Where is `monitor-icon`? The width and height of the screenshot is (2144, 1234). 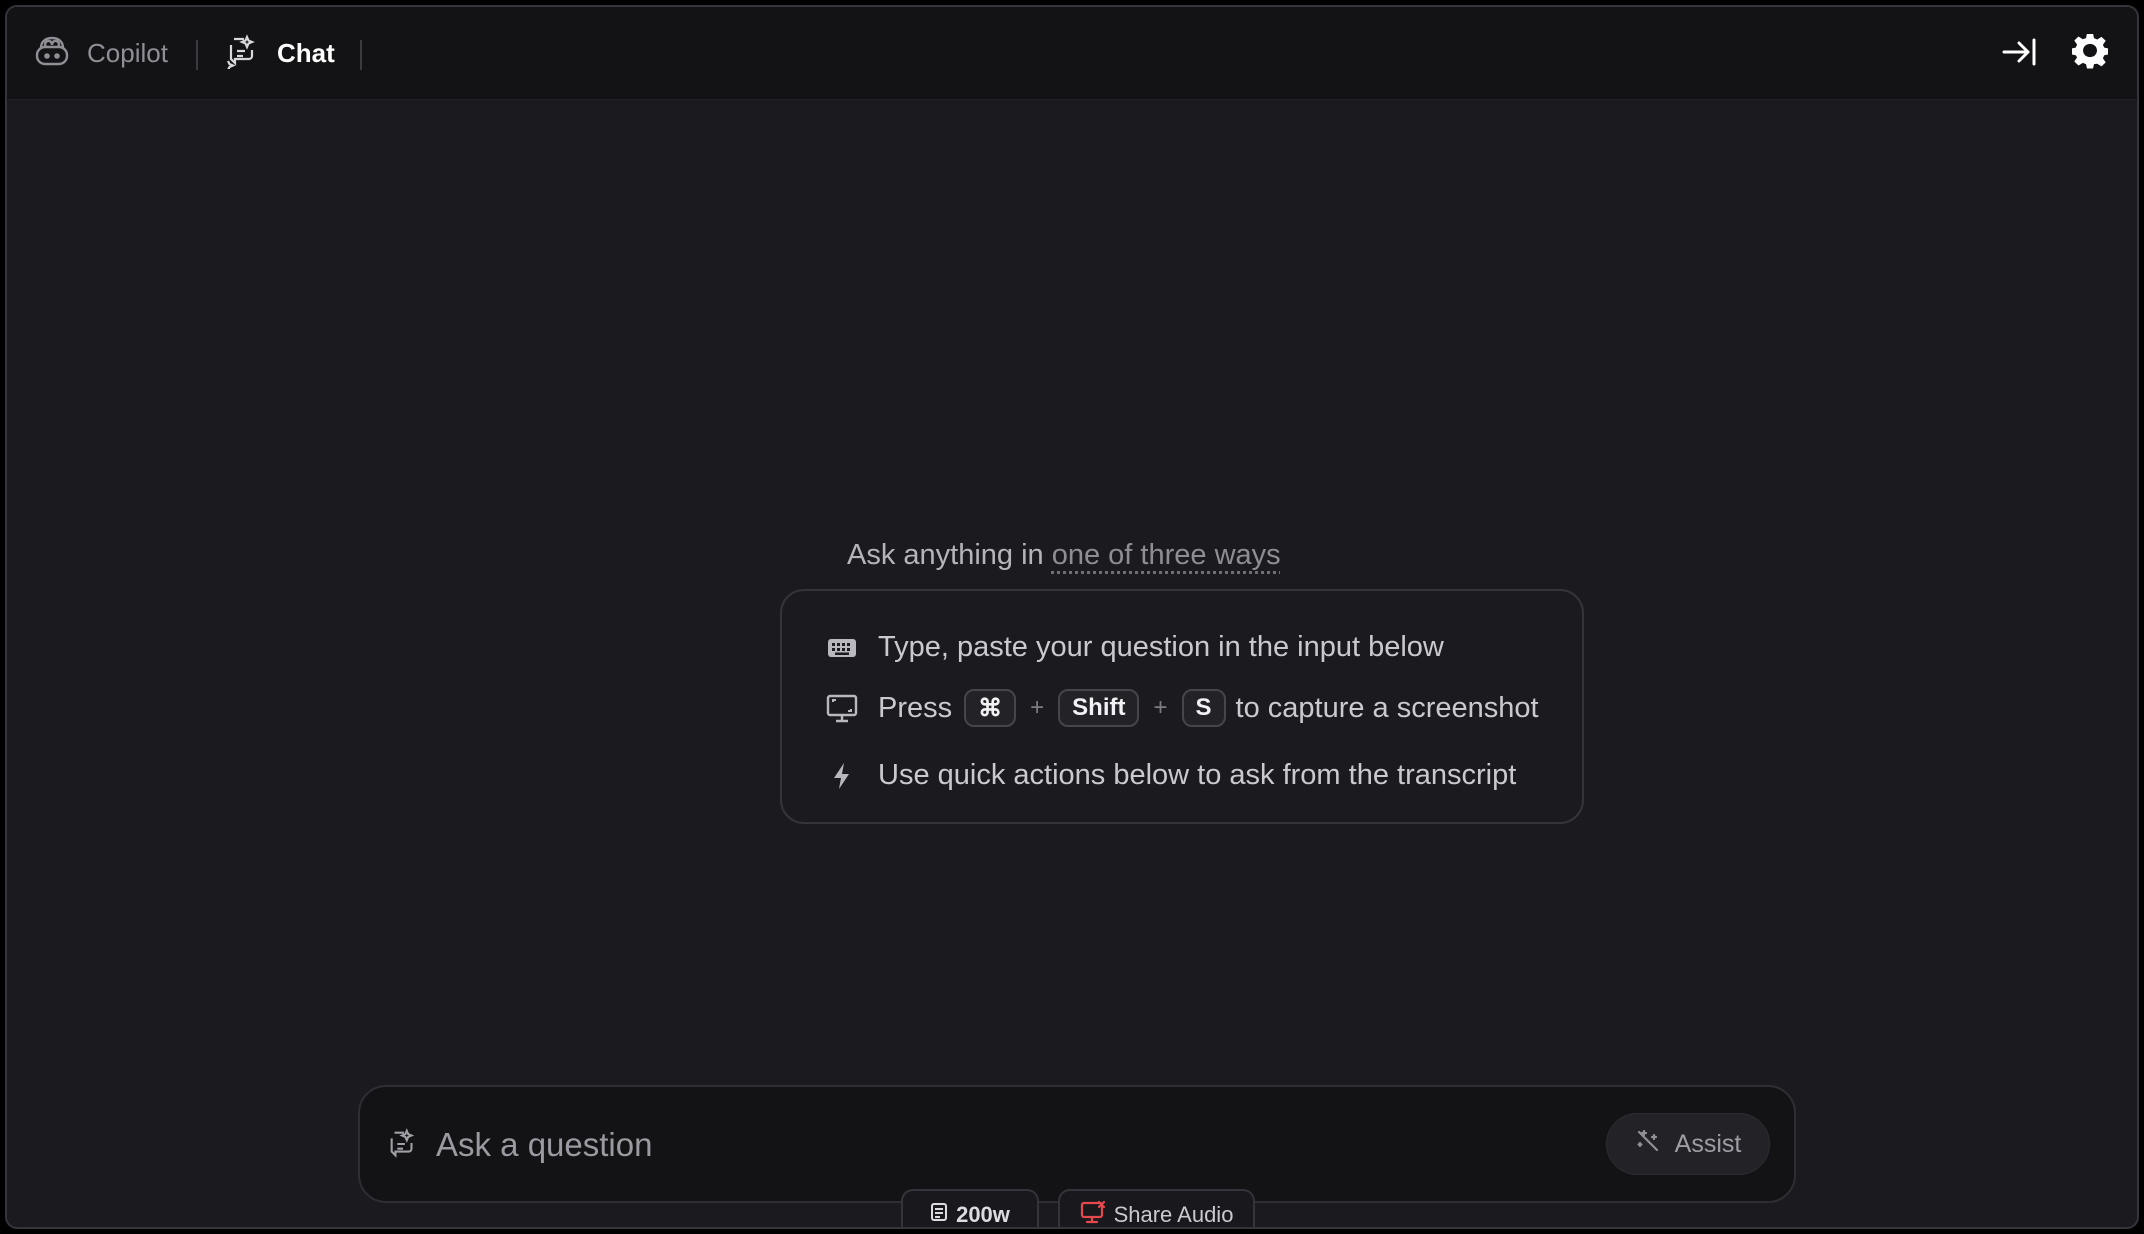 monitor-icon is located at coordinates (842, 708).